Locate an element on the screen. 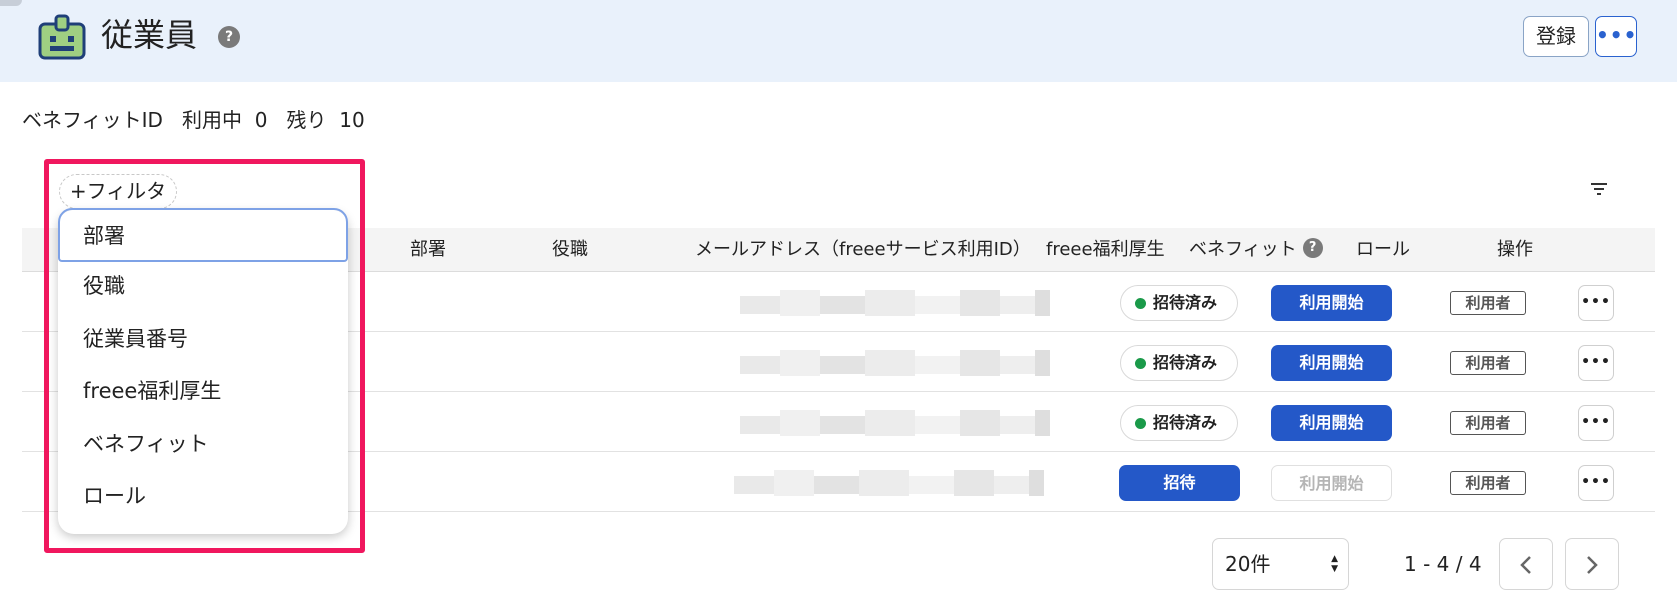 The width and height of the screenshot is (1677, 614). filter-menu-item: ベネフィット is located at coordinates (203, 445).